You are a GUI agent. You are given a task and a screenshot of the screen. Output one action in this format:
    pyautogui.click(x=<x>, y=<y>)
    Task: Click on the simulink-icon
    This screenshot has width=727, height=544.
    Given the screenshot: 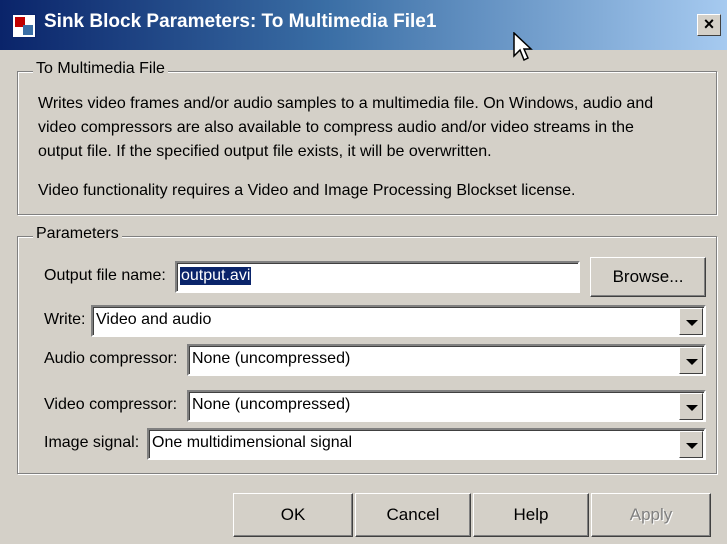 What is the action you would take?
    pyautogui.click(x=24, y=26)
    